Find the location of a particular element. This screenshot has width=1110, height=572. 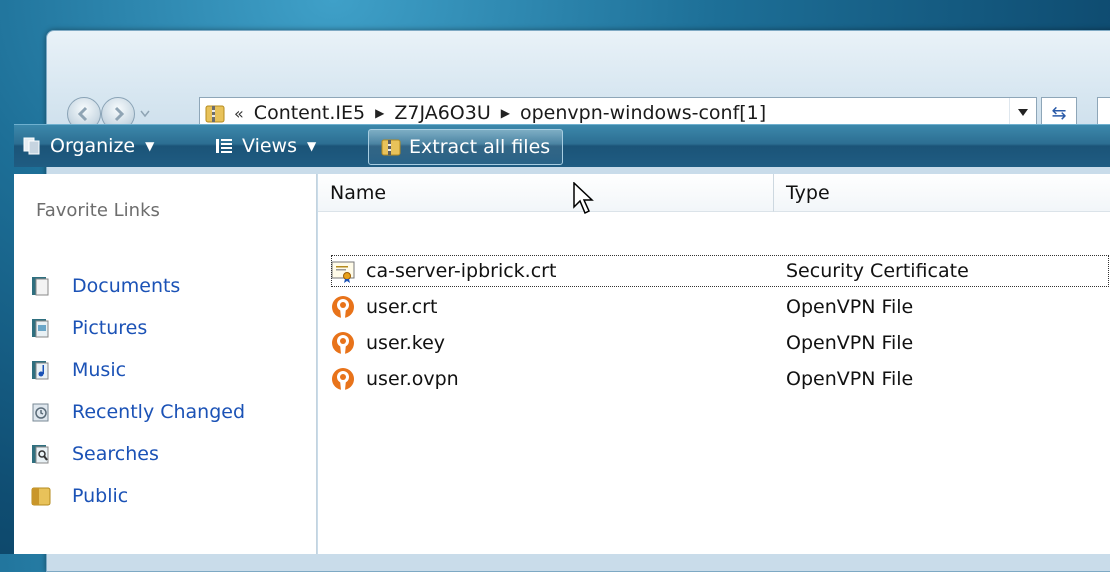

music-icon is located at coordinates (40, 370).